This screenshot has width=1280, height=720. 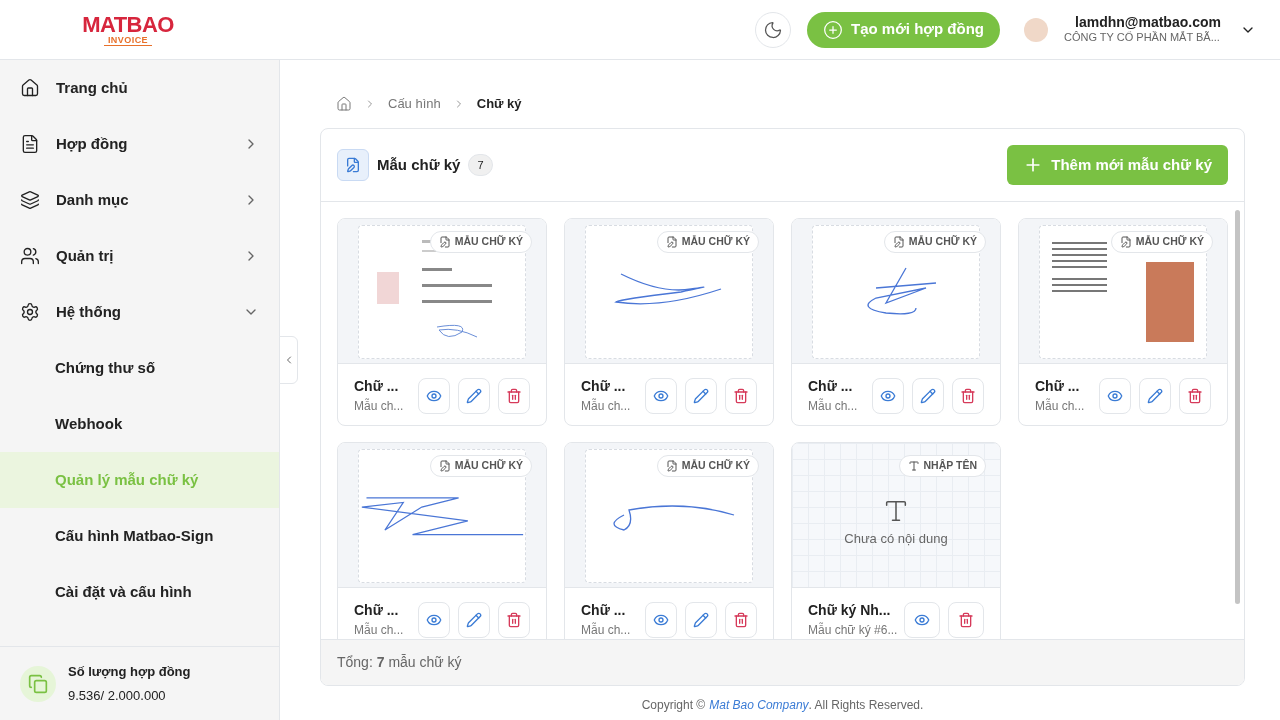 What do you see at coordinates (1148, 22) in the screenshot?
I see `user-email: lamdhn@matbao.com` at bounding box center [1148, 22].